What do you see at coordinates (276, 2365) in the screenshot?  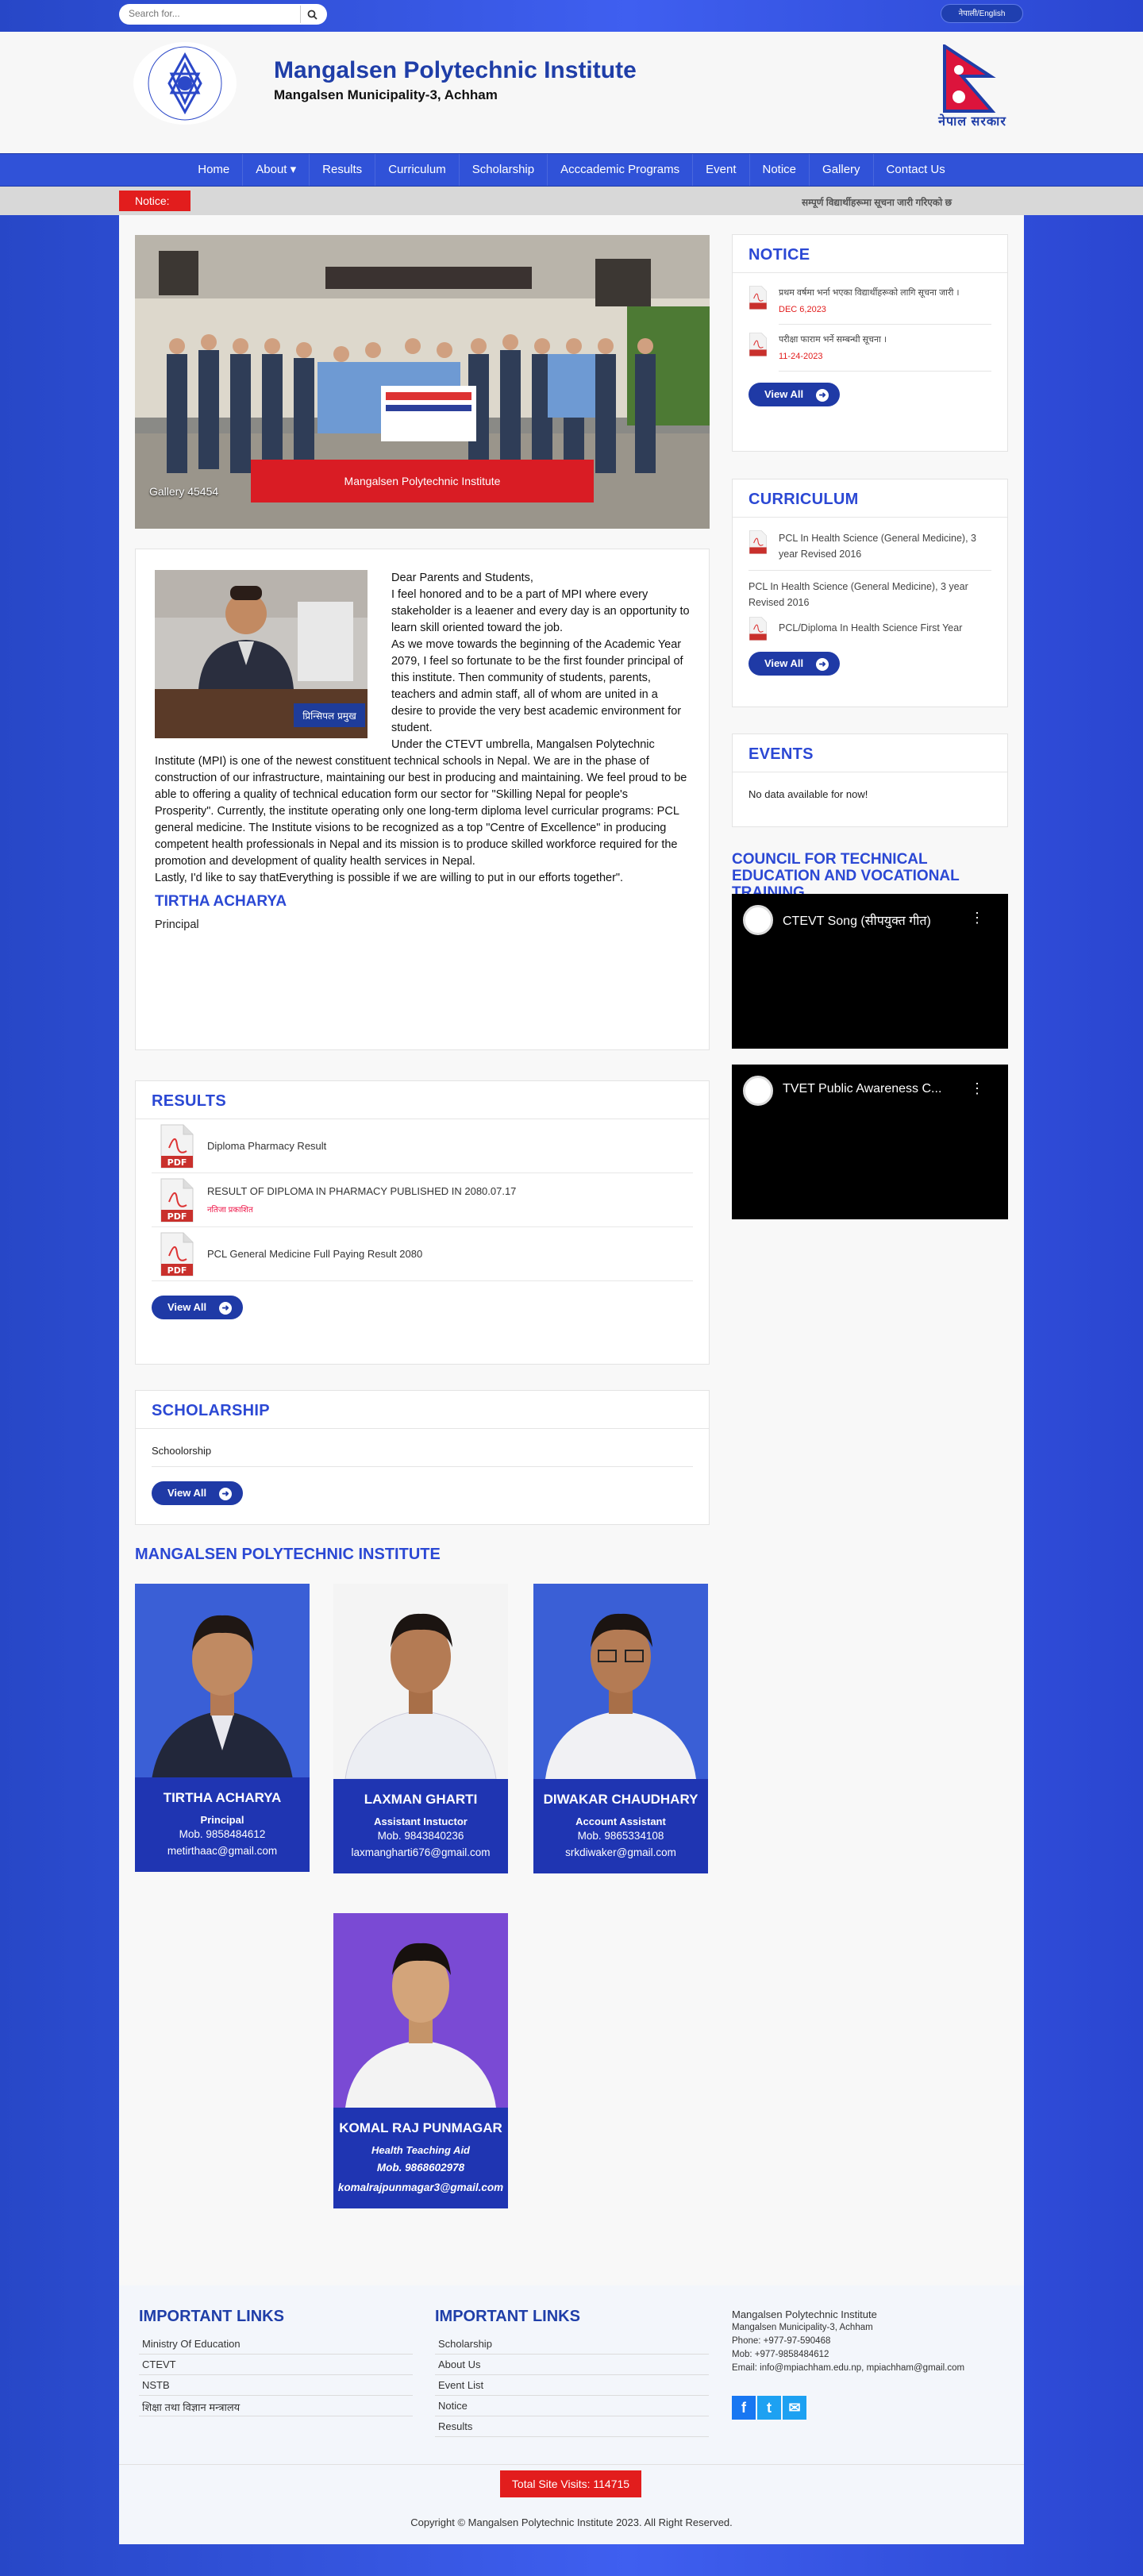 I see `footer-link: CTEVT` at bounding box center [276, 2365].